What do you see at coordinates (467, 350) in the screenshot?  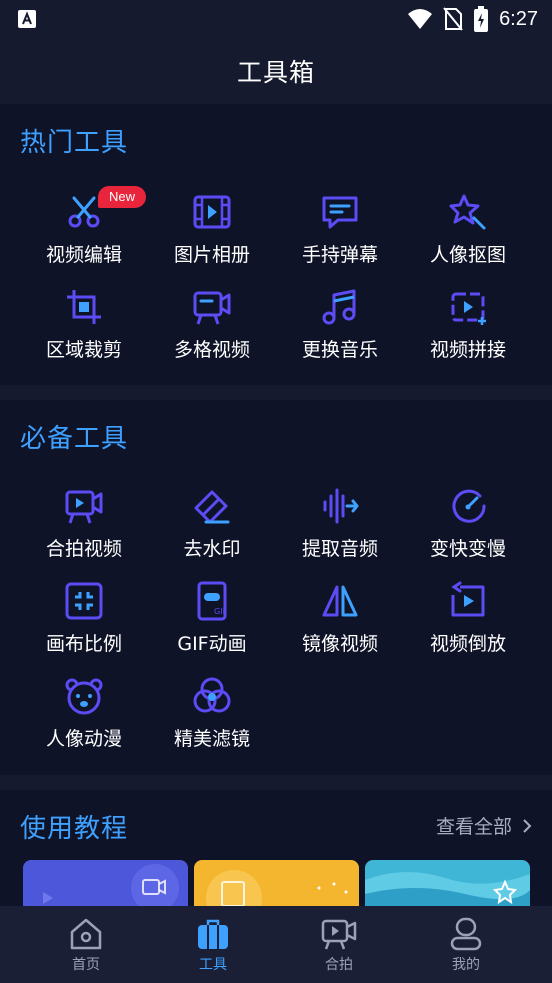 I see `tool-label: 视频拼接` at bounding box center [467, 350].